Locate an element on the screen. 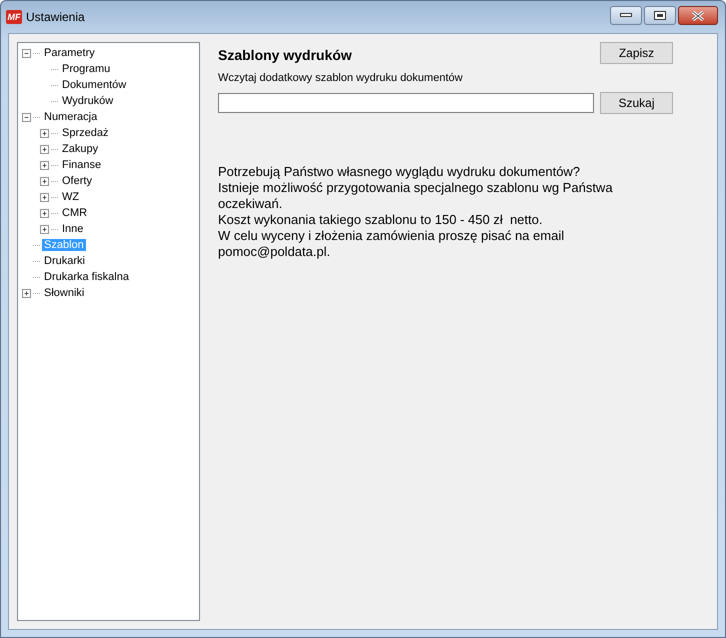 Image resolution: width=726 pixels, height=638 pixels. info-text: Istnieje możliwość przygotowania specjalnego szablonu wg Państwa is located at coordinates (416, 188).